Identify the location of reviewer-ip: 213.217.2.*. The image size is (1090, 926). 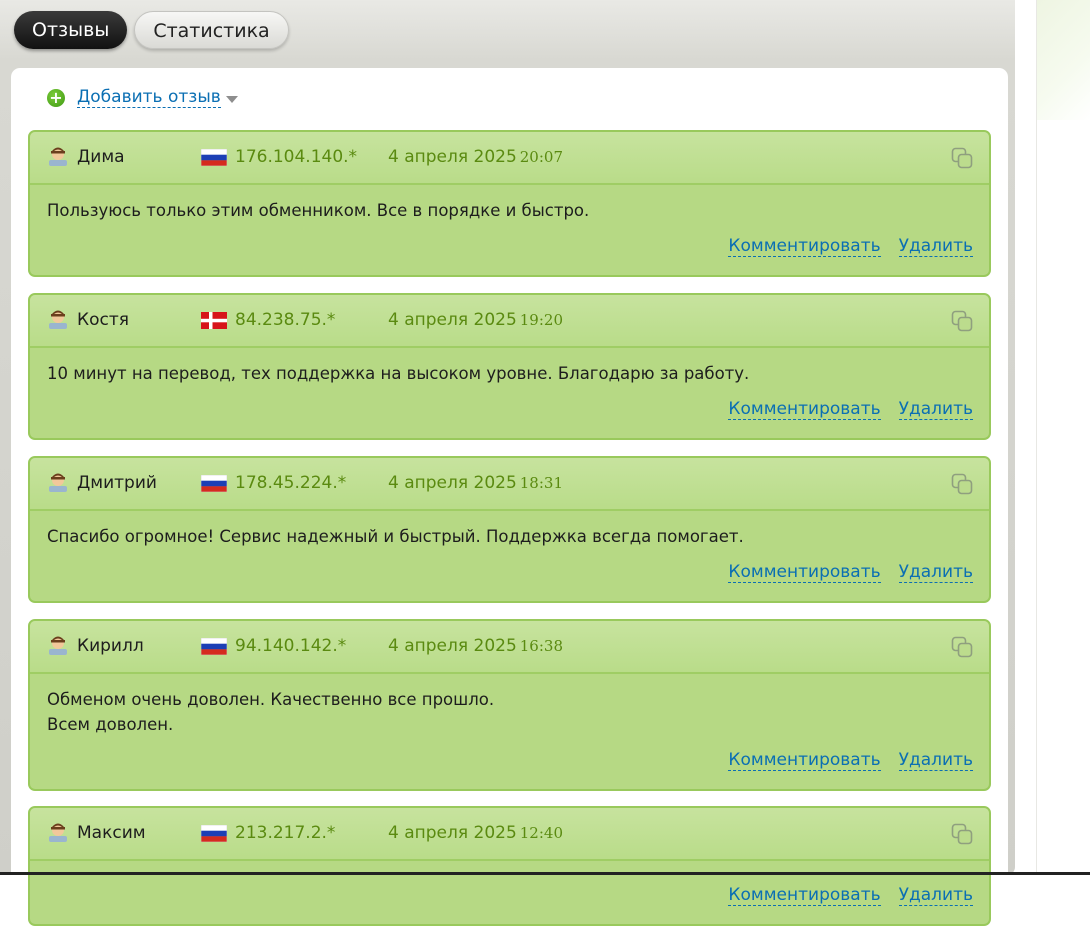
(285, 833).